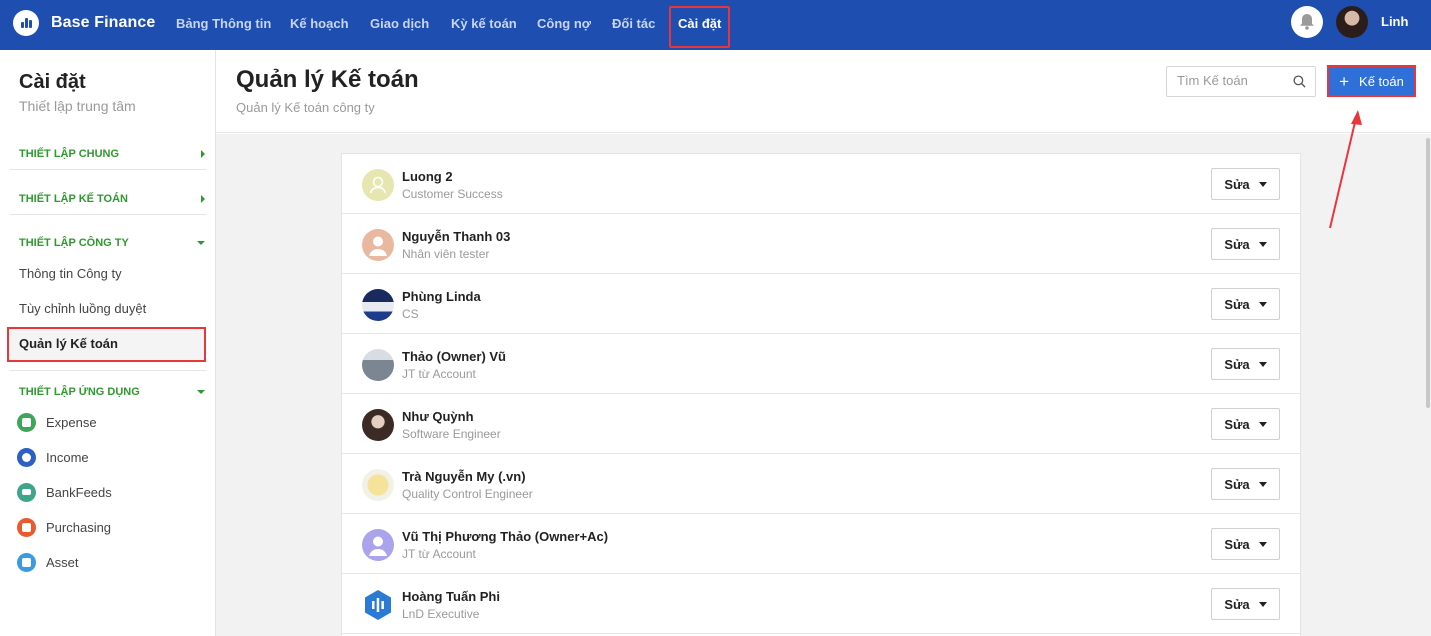 The image size is (1431, 636). Describe the element at coordinates (464, 476) in the screenshot. I see `accountant-name: Trà Nguyễn My (.vn)` at that location.